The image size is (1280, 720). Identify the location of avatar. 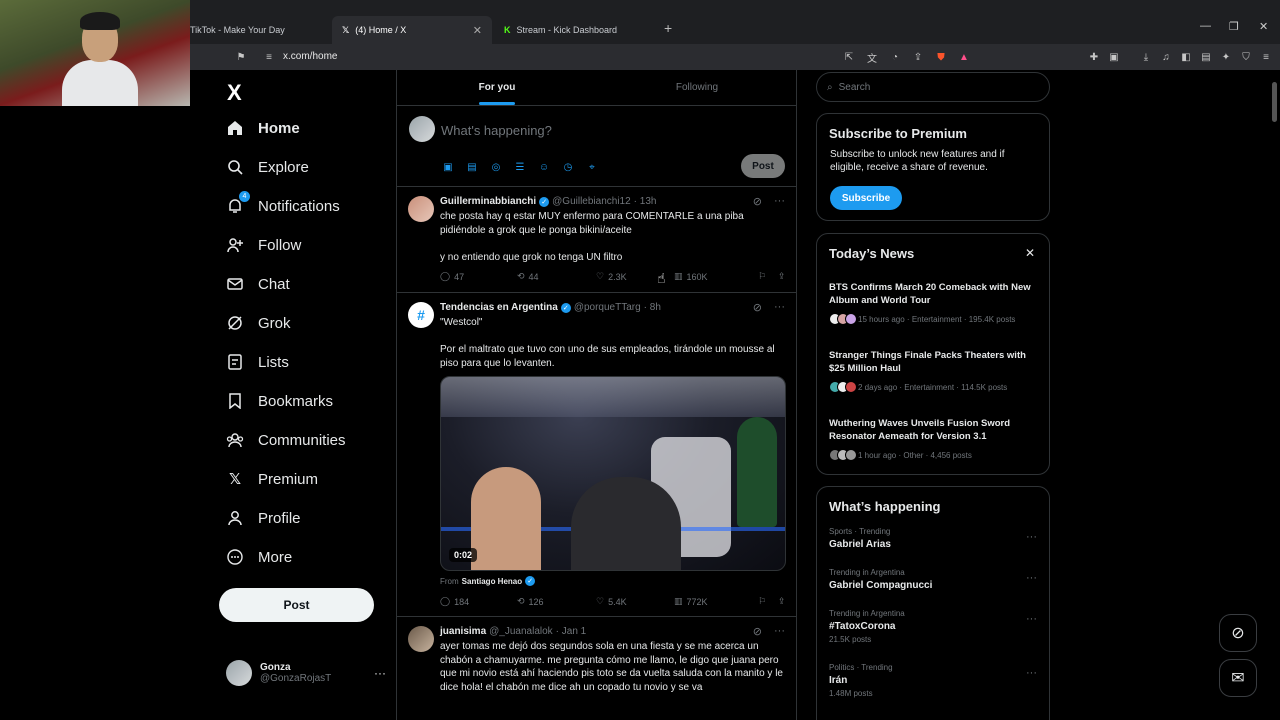
(421, 209).